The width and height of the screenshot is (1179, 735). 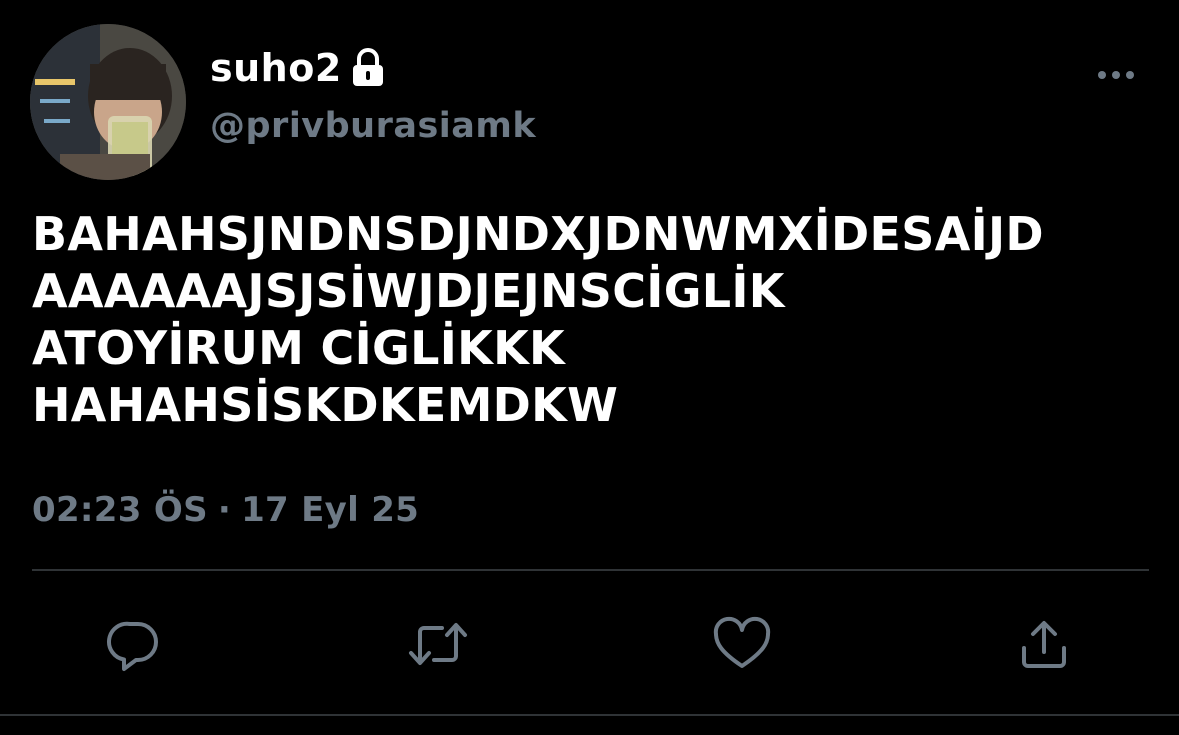 What do you see at coordinates (590, 570) in the screenshot?
I see `divider` at bounding box center [590, 570].